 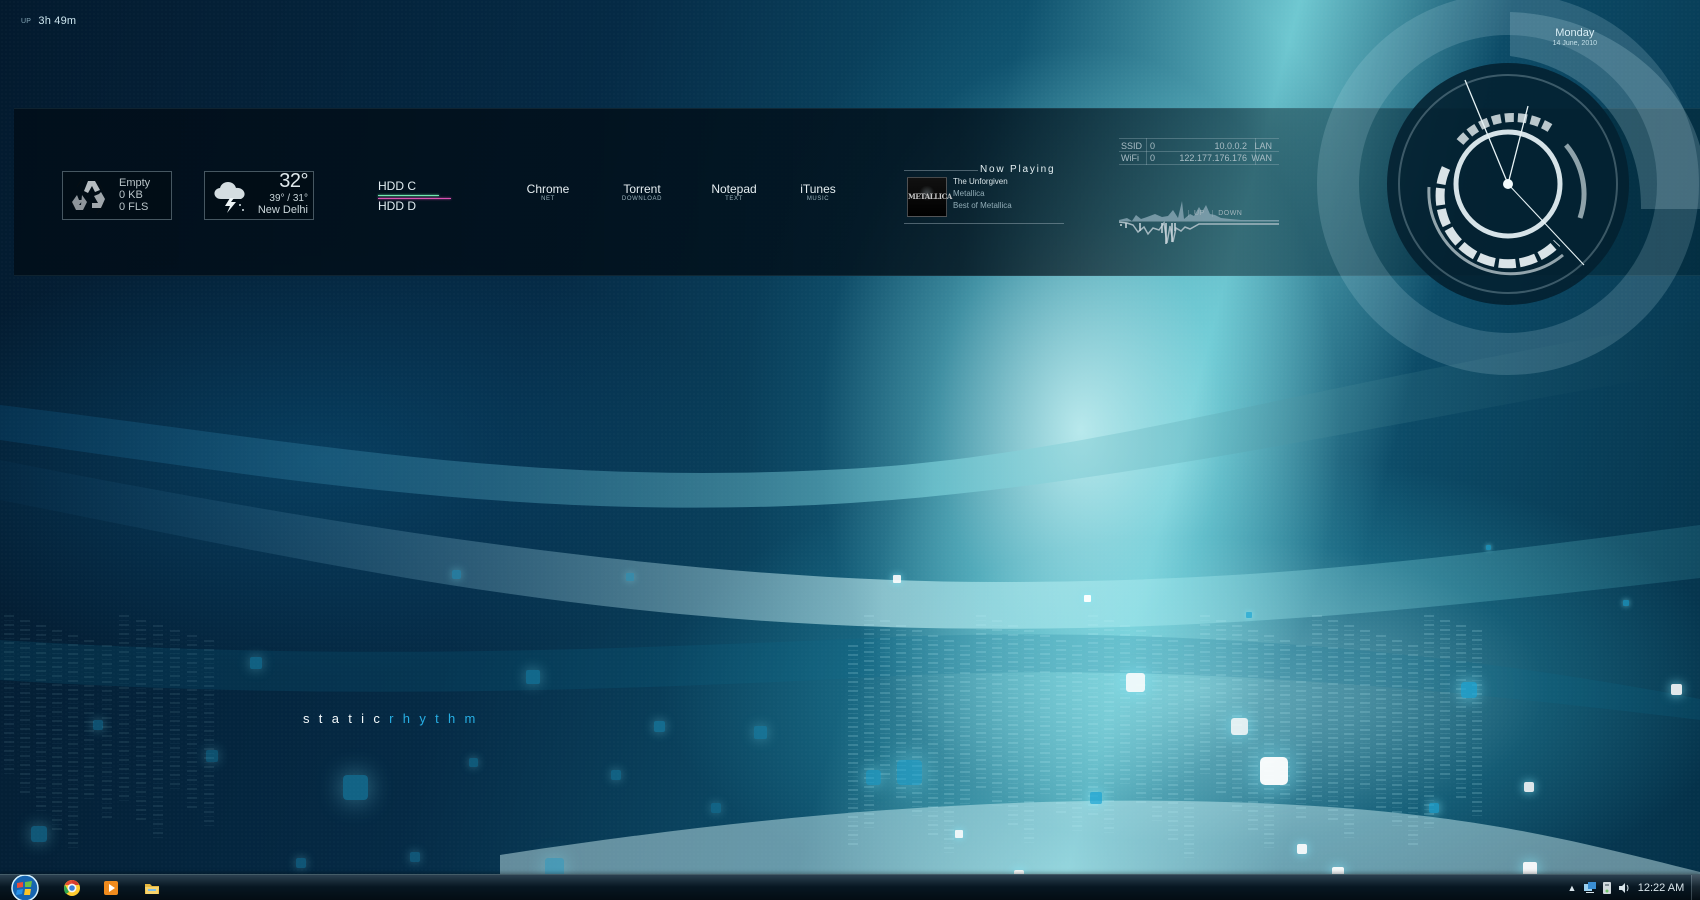 I want to click on uptime-widget: UP 3h 49m, so click(x=48, y=21).